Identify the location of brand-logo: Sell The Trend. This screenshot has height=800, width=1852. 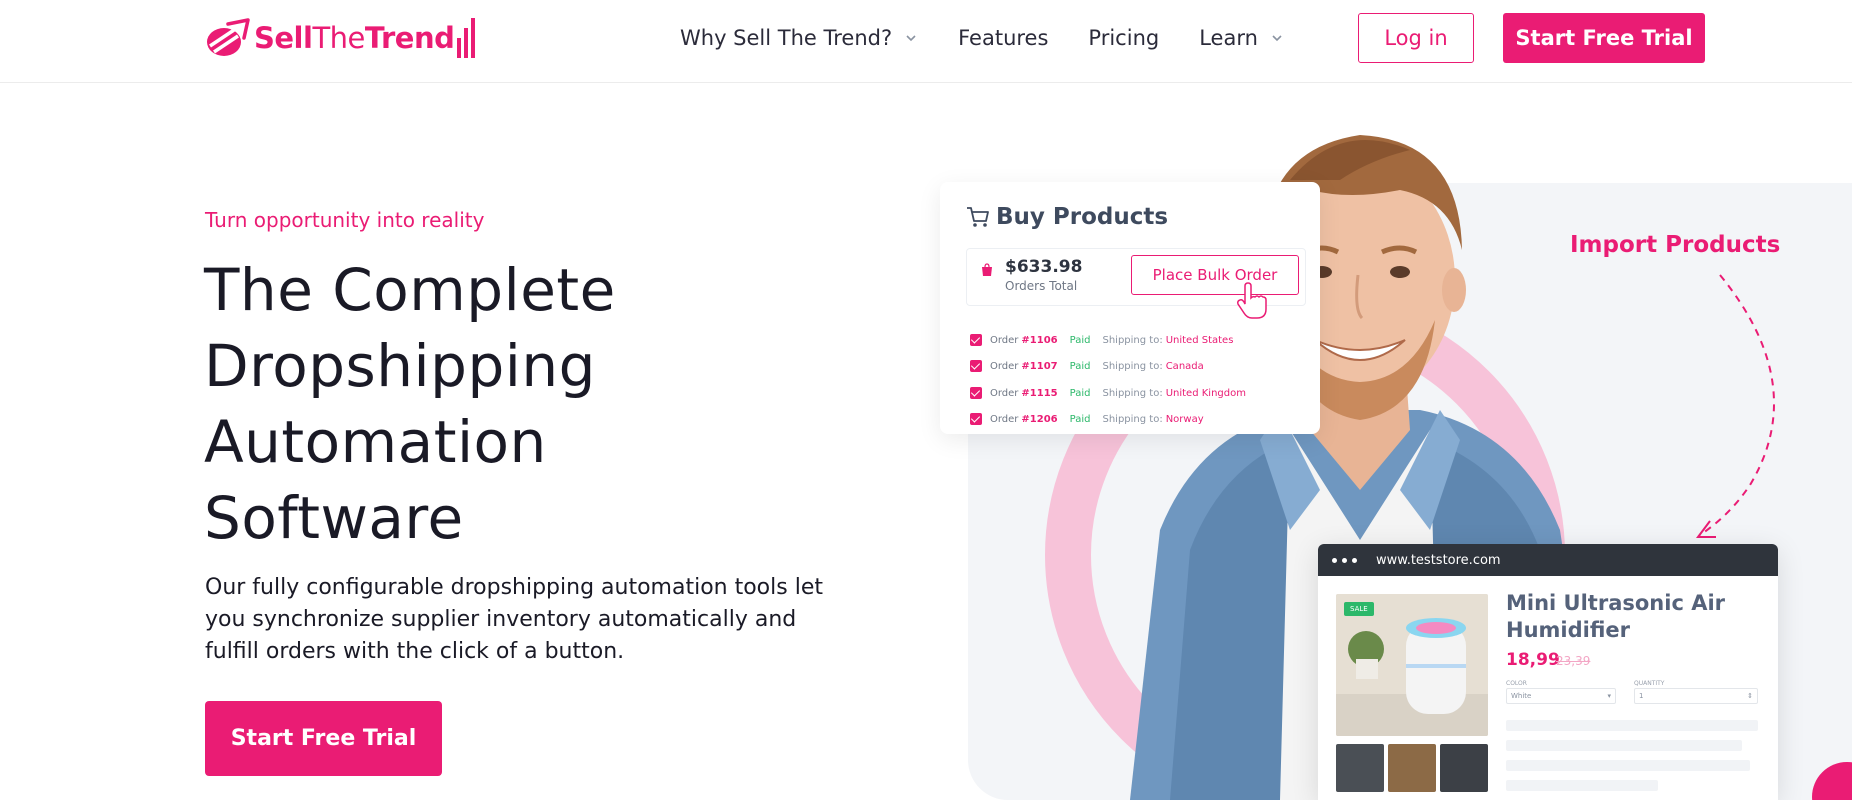
(340, 38).